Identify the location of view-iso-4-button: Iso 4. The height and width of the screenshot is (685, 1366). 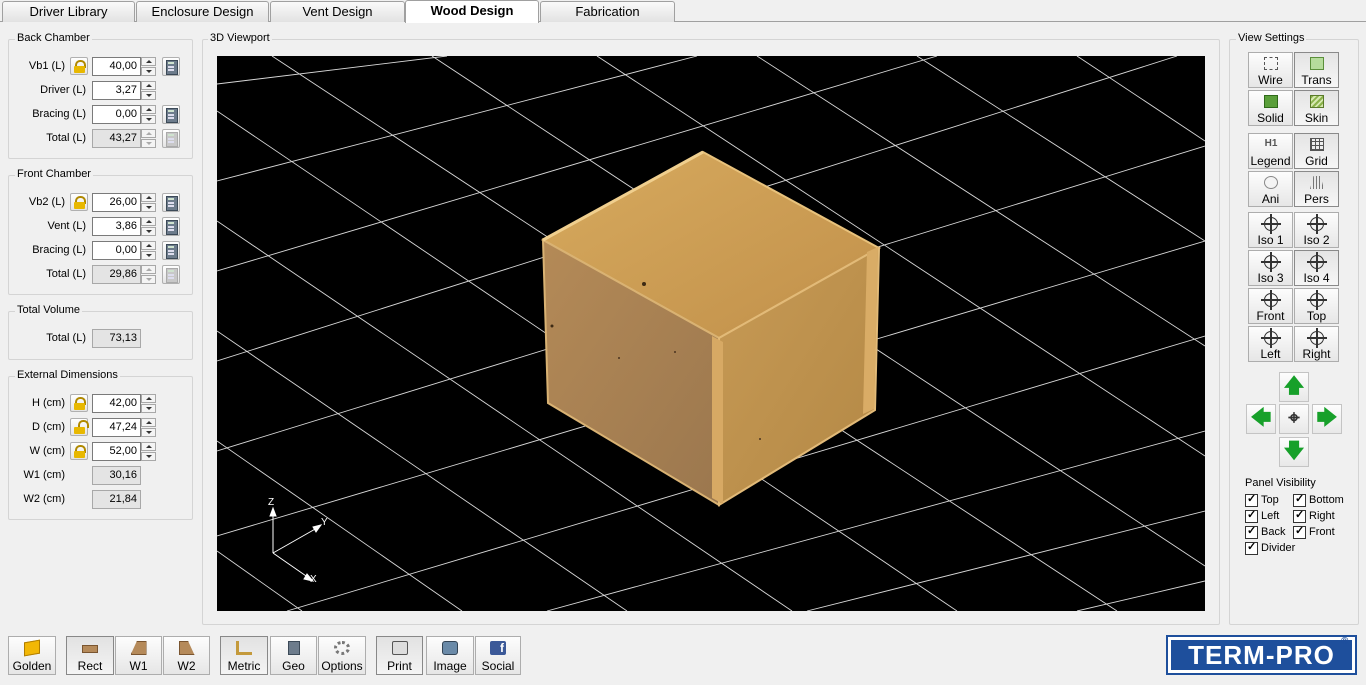
(1316, 268).